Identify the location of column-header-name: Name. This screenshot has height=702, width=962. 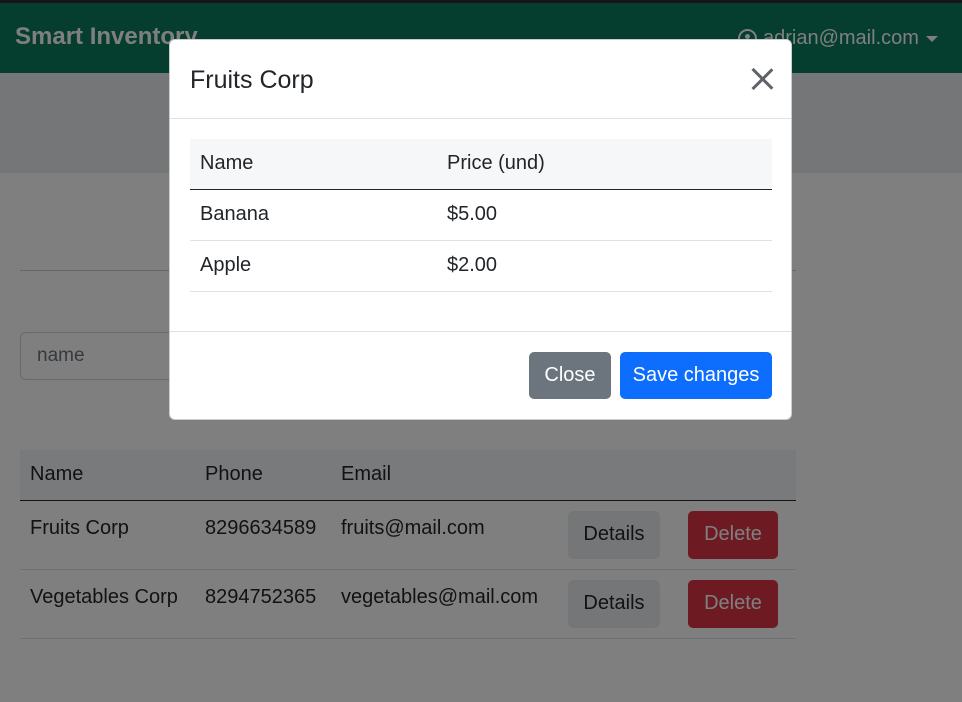
(313, 164).